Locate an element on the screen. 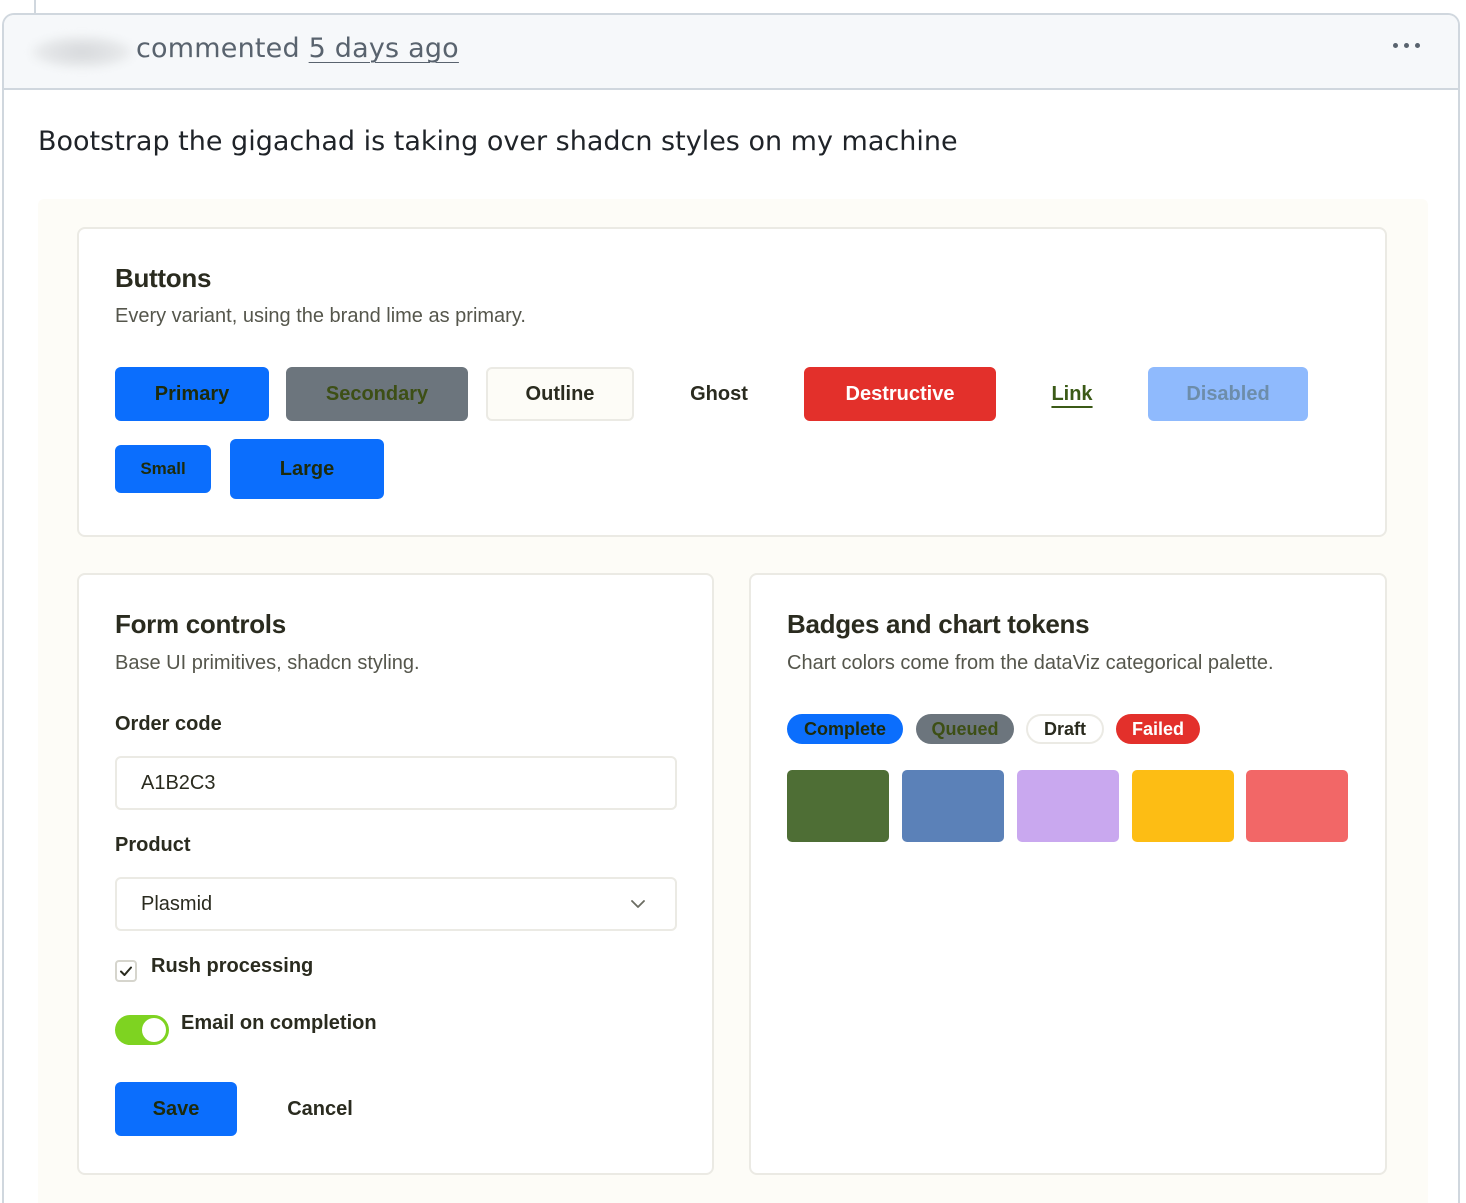 The height and width of the screenshot is (1203, 1466). more-options-icon is located at coordinates (1406, 45).